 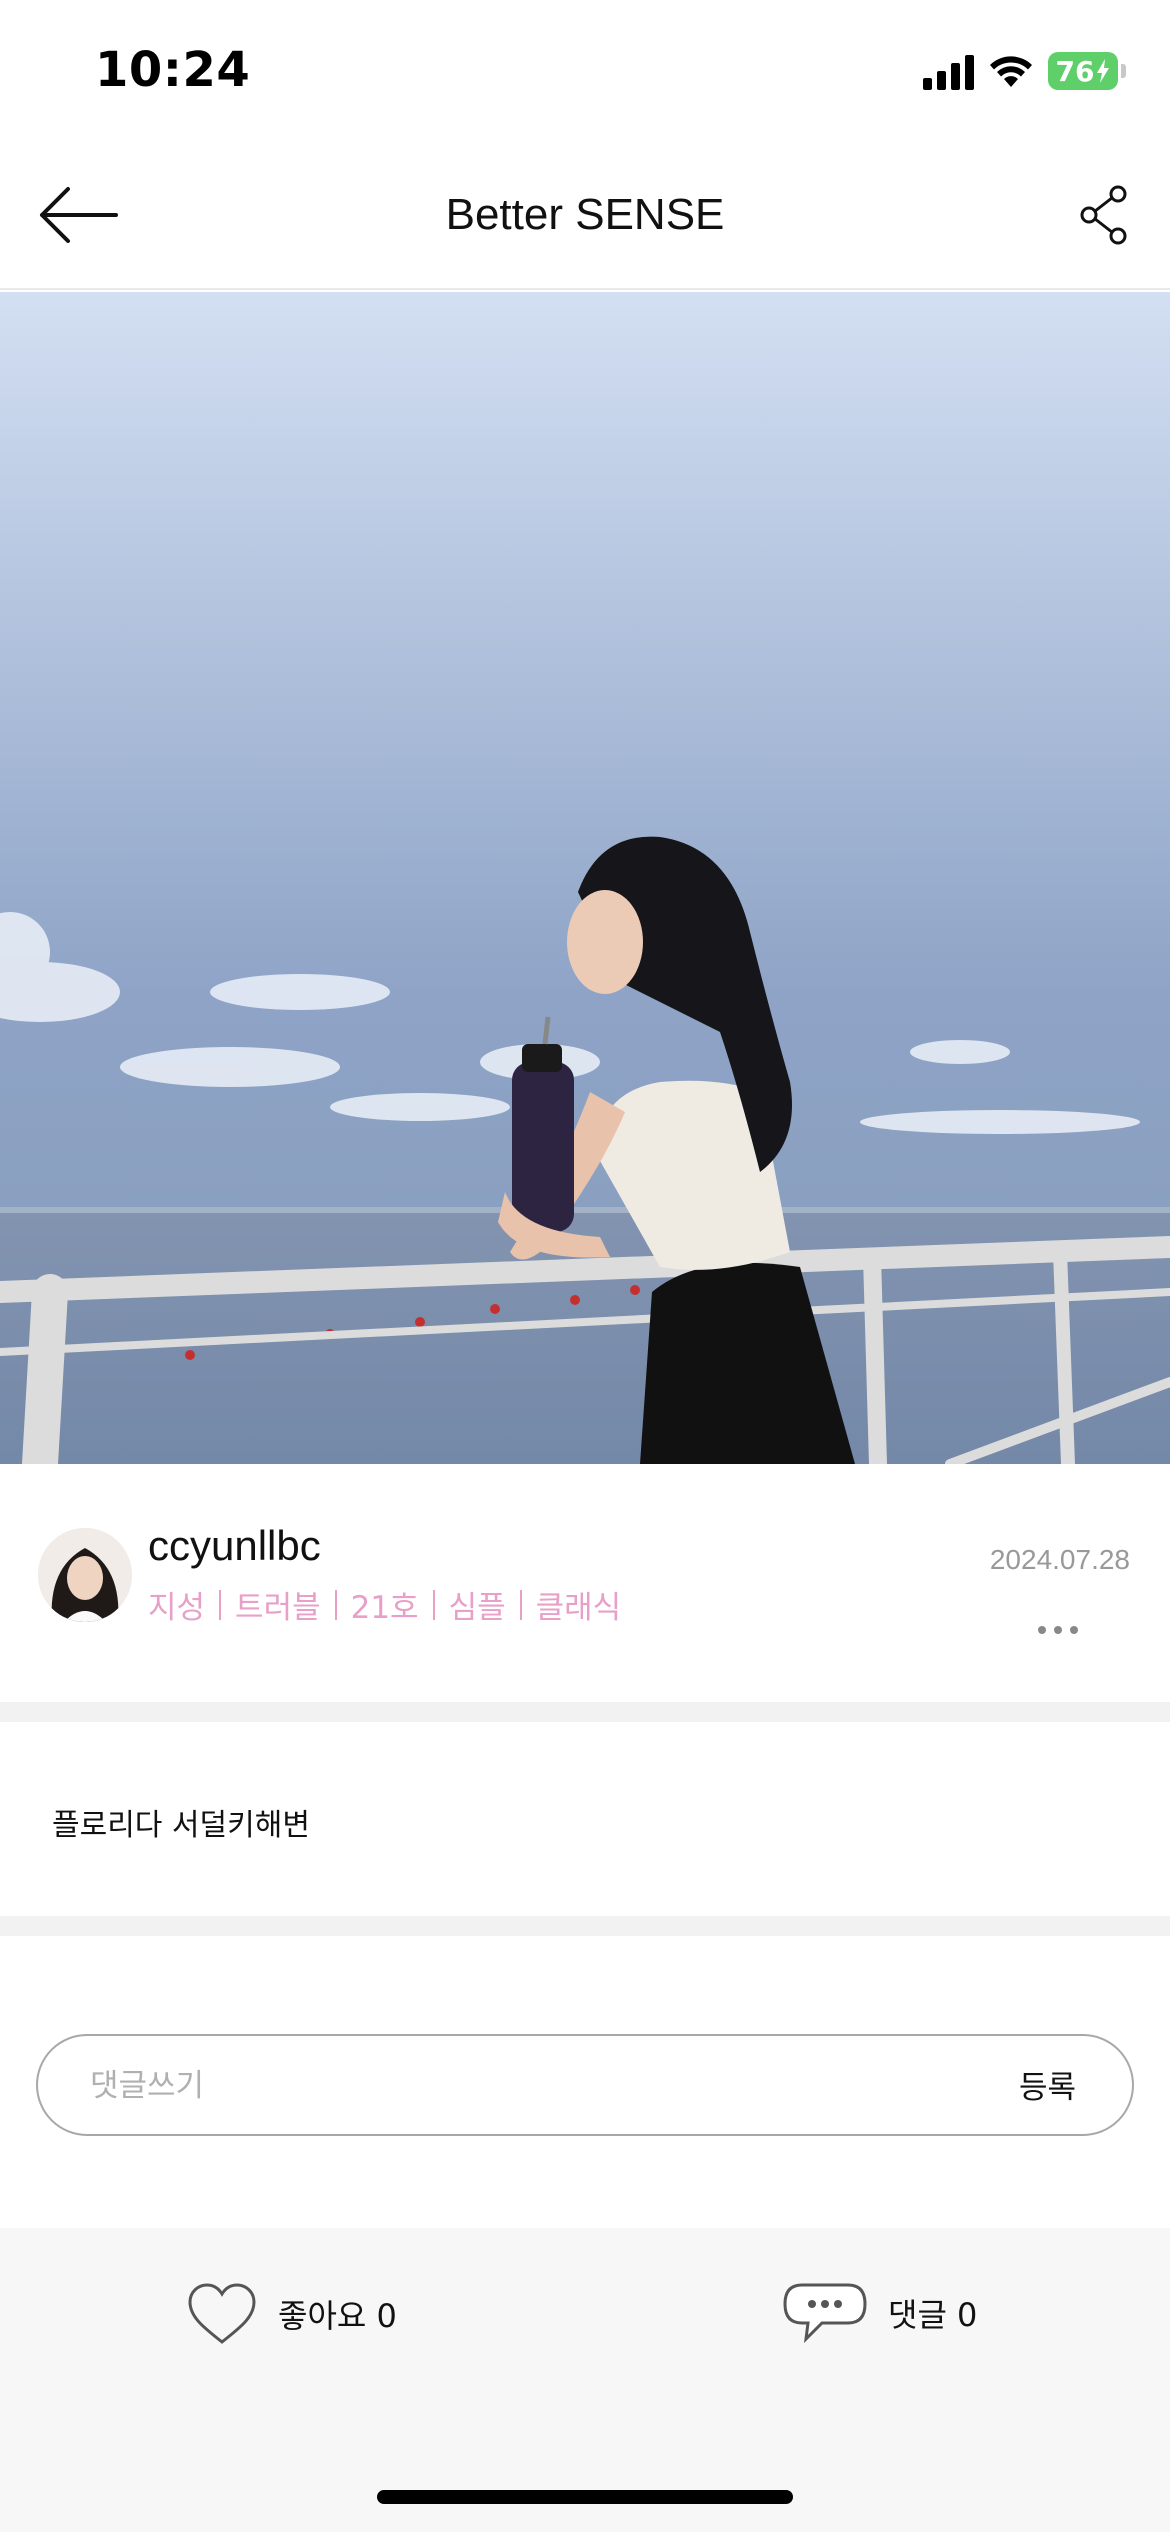 I want to click on battery-charging-icon: 76, so click(x=1087, y=71).